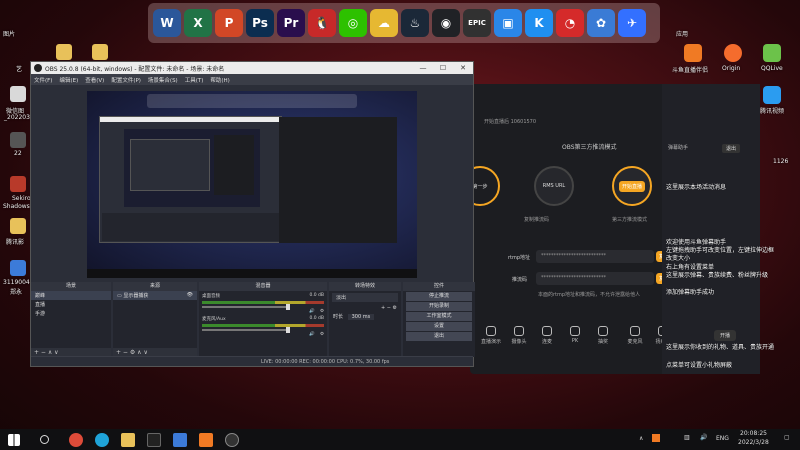  Describe the element at coordinates (384, 23) in the screenshot. I see `baidu-netdisk-icon: ☁` at that location.